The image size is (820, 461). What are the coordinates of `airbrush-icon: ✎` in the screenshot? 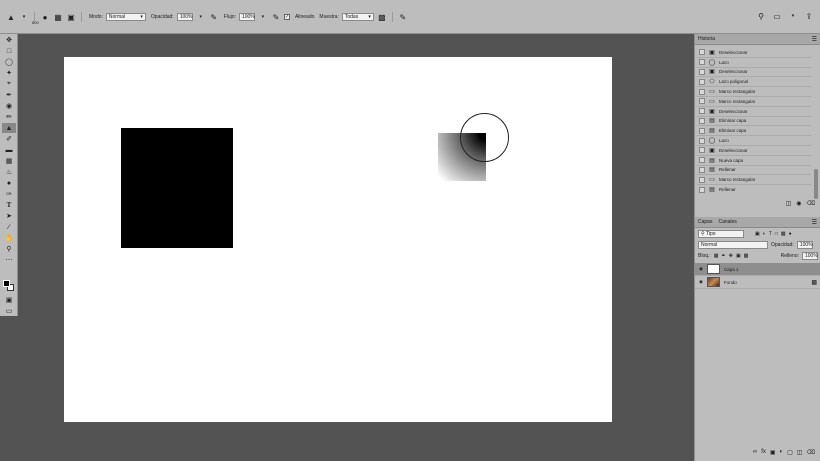 It's located at (276, 17).